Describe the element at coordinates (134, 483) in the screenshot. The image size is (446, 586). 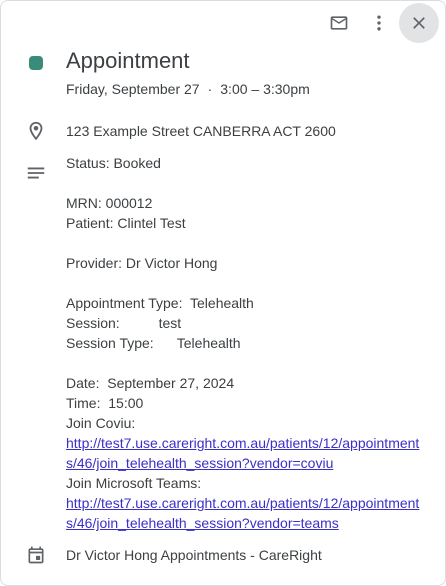
I see `join-teams-label: Join Microsoft Teams:` at that location.